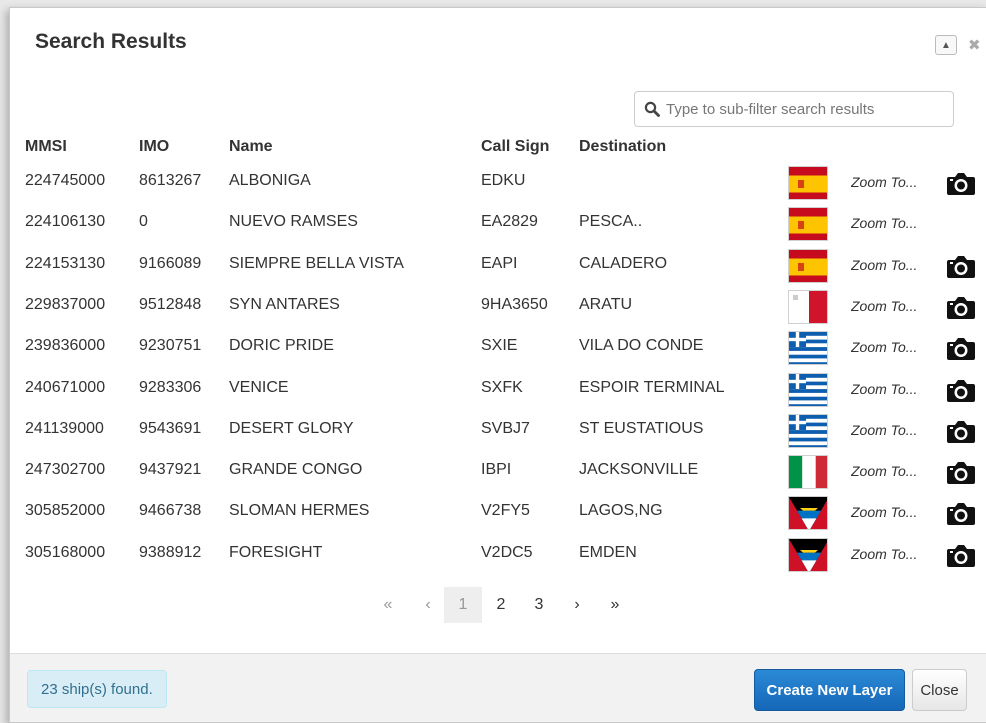 The height and width of the screenshot is (723, 986). I want to click on prev-page-button: ‹, so click(428, 605).